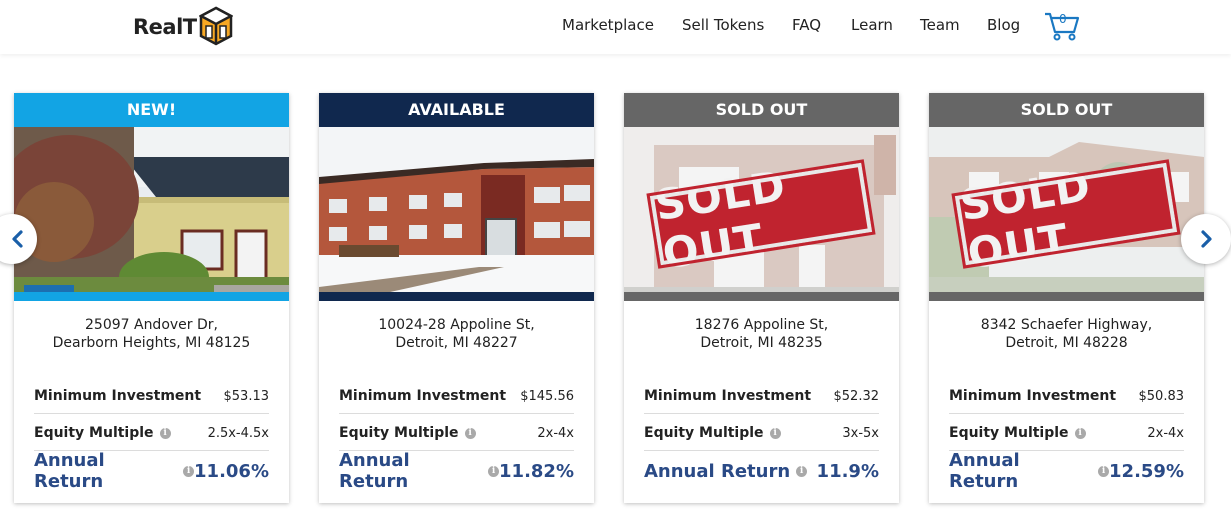 This screenshot has width=1231, height=519. Describe the element at coordinates (536, 471) in the screenshot. I see `annual-return-value: 11.82%` at that location.